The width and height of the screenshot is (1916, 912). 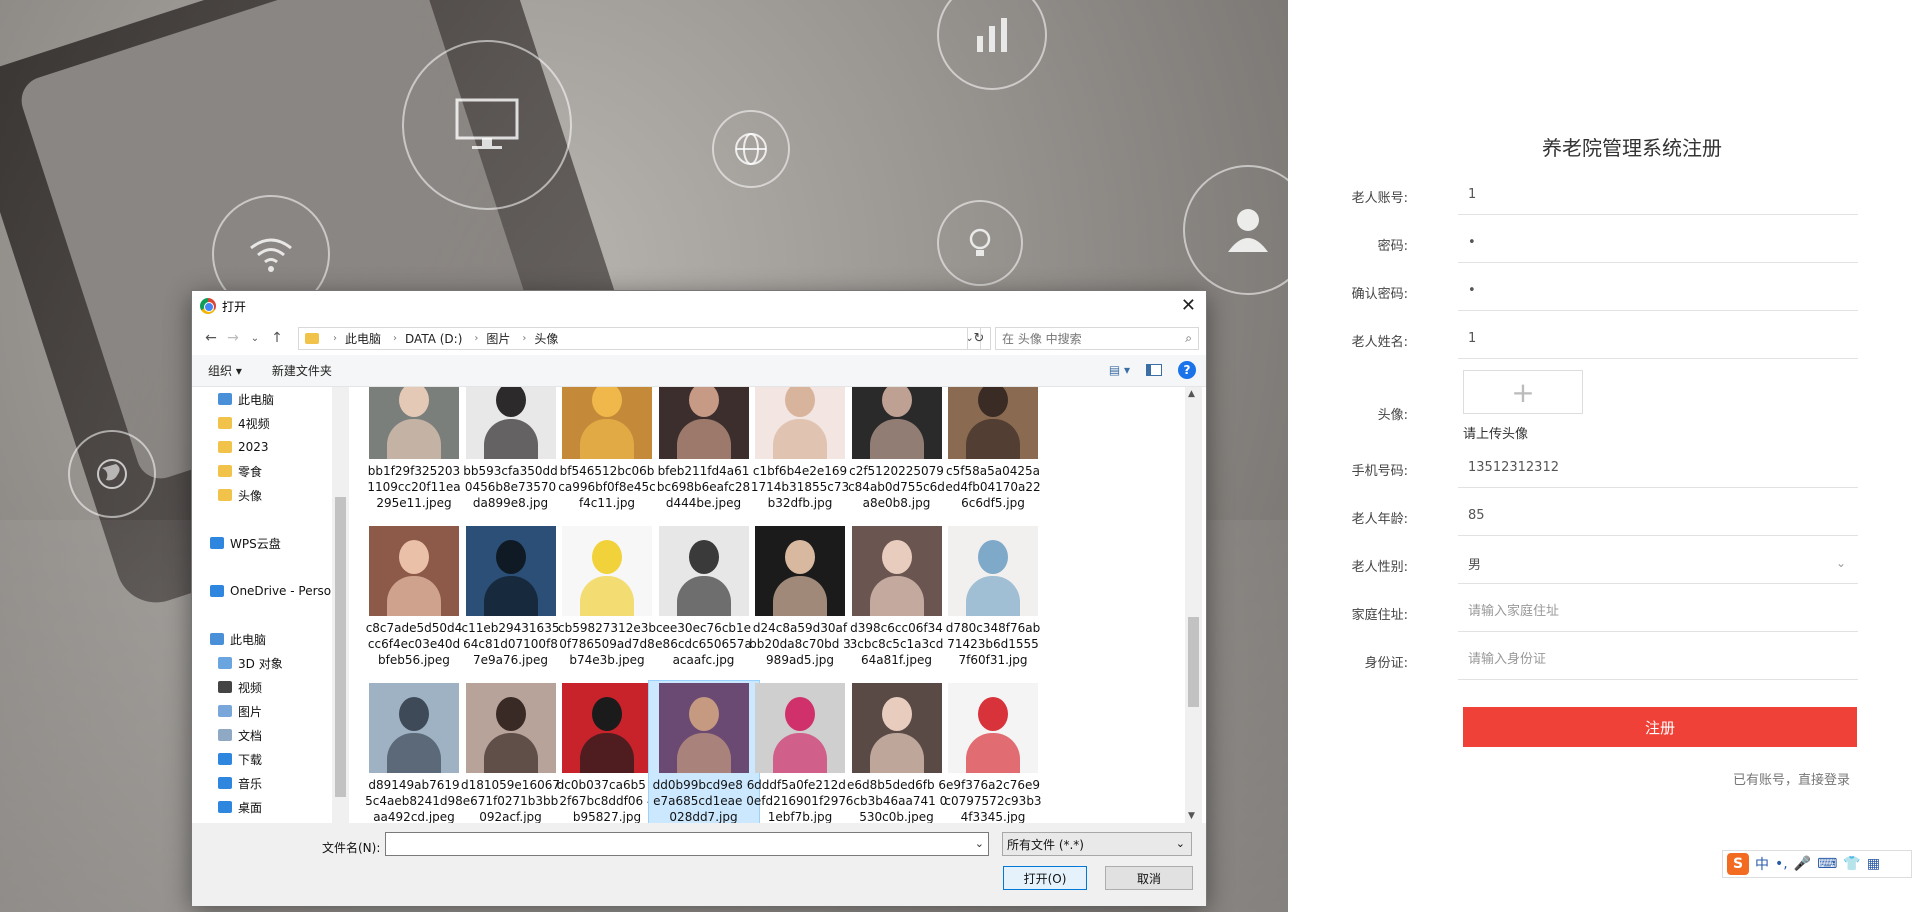 What do you see at coordinates (993, 752) in the screenshot?
I see `file-item: e9f376a2c76e9 c0797572c93b3 4f3345.jpg` at bounding box center [993, 752].